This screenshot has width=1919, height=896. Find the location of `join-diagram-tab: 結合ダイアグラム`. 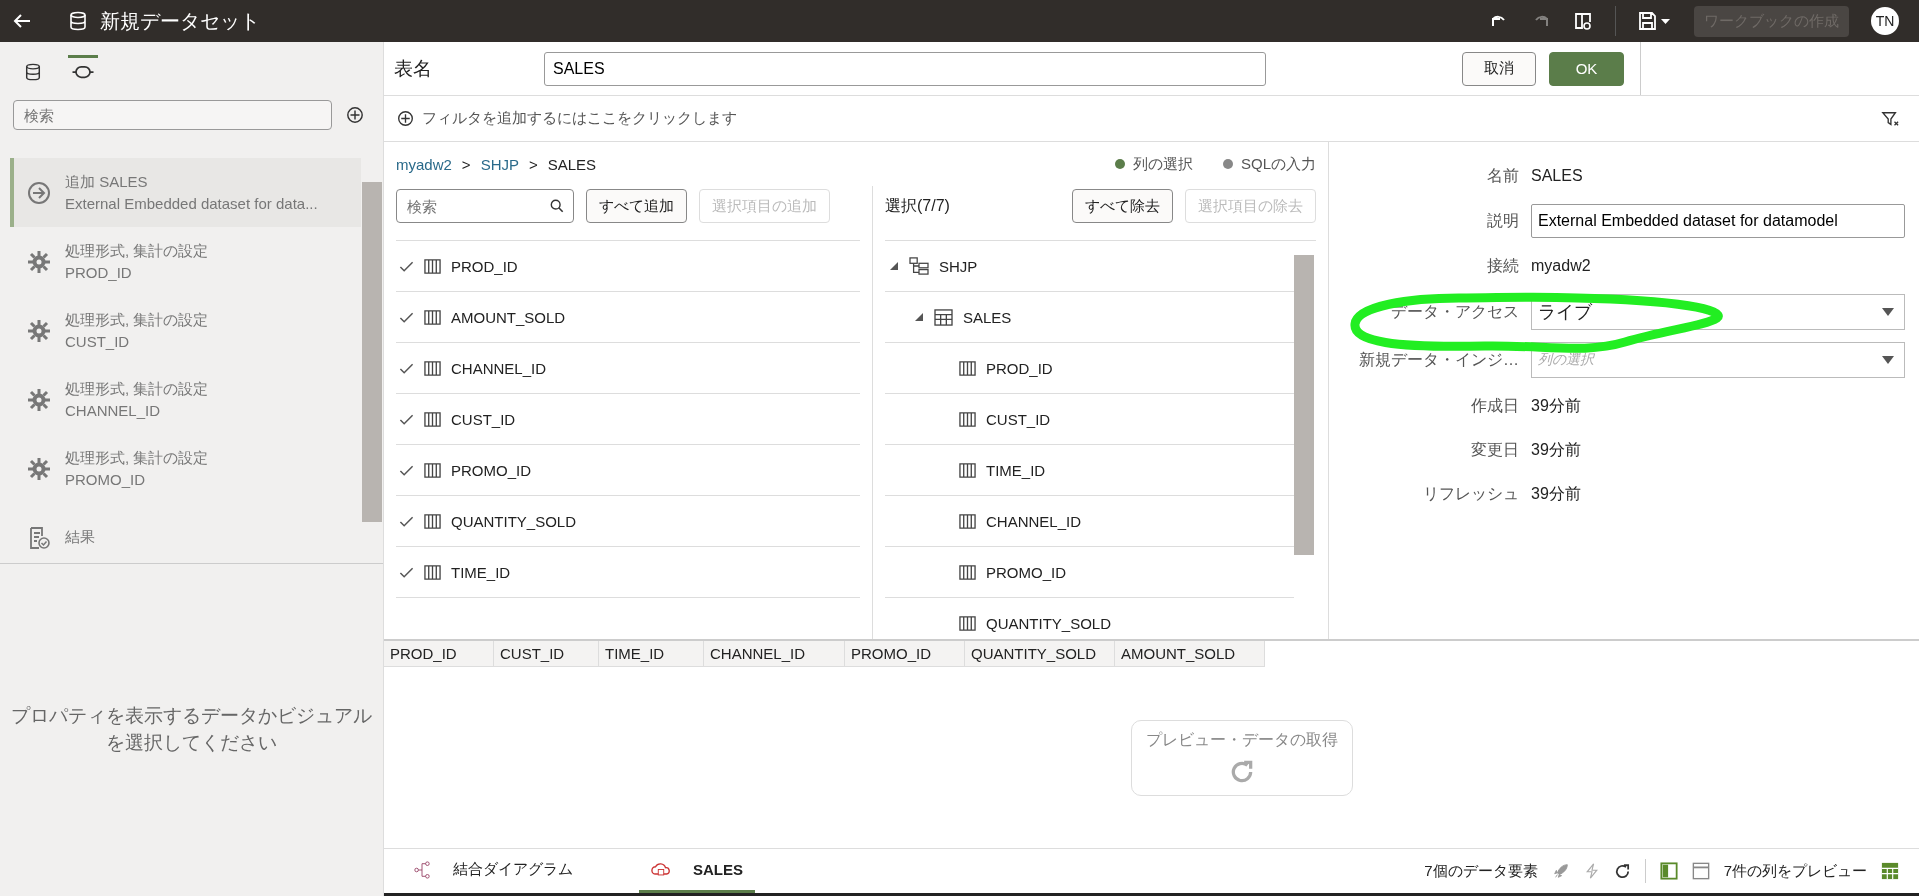

join-diagram-tab: 結合ダイアグラム is located at coordinates (493, 871).